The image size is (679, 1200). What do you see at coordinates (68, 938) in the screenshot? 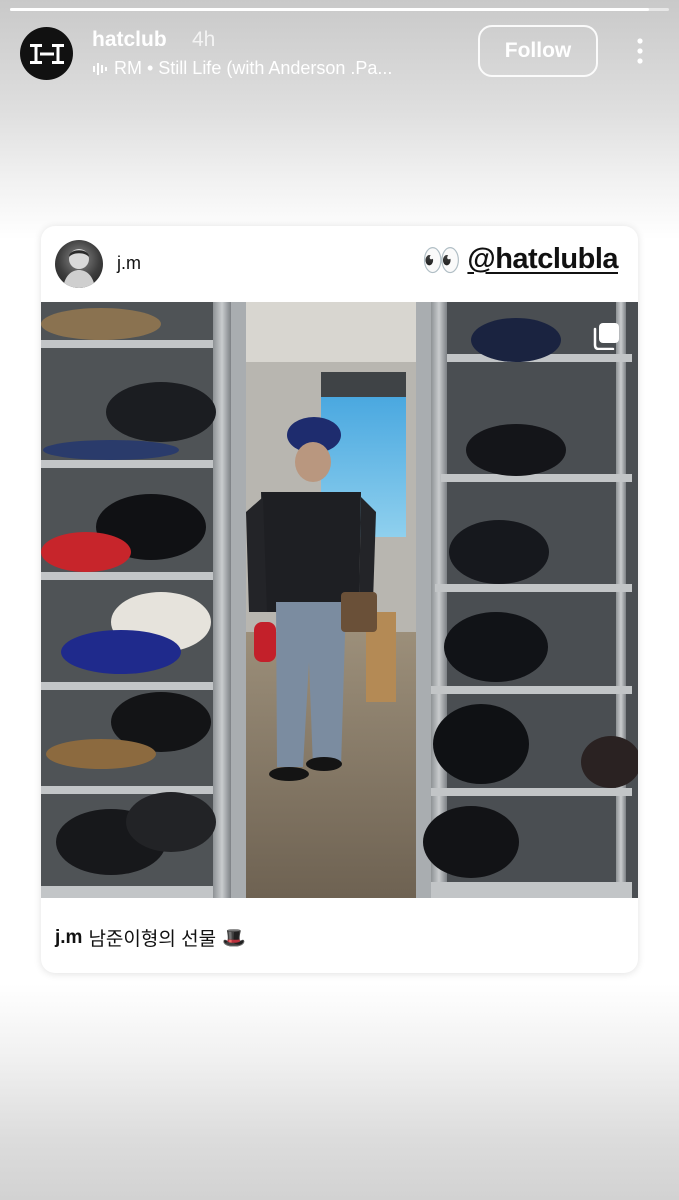
I see `caption-username: j.m` at bounding box center [68, 938].